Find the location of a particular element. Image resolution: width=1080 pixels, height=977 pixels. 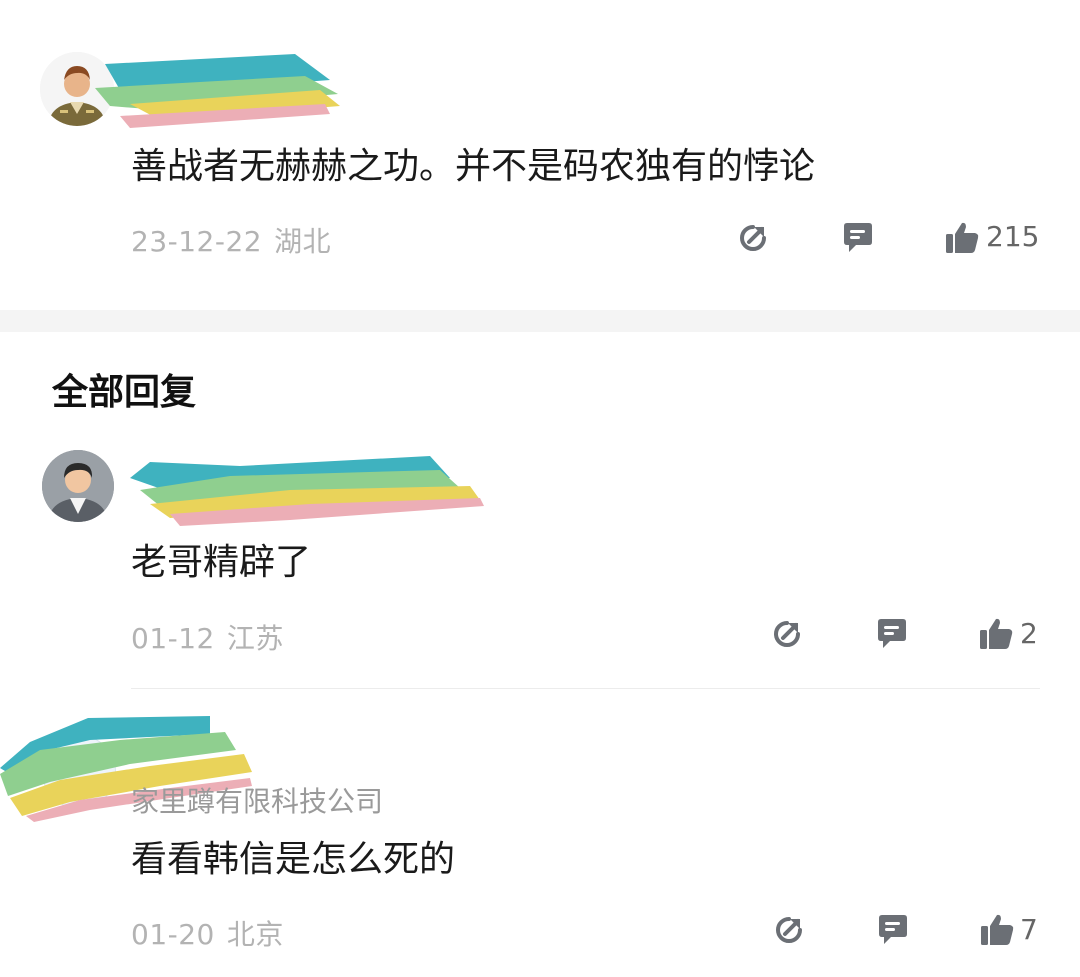

reply-meta: 01-12 江苏 is located at coordinates (207, 637).